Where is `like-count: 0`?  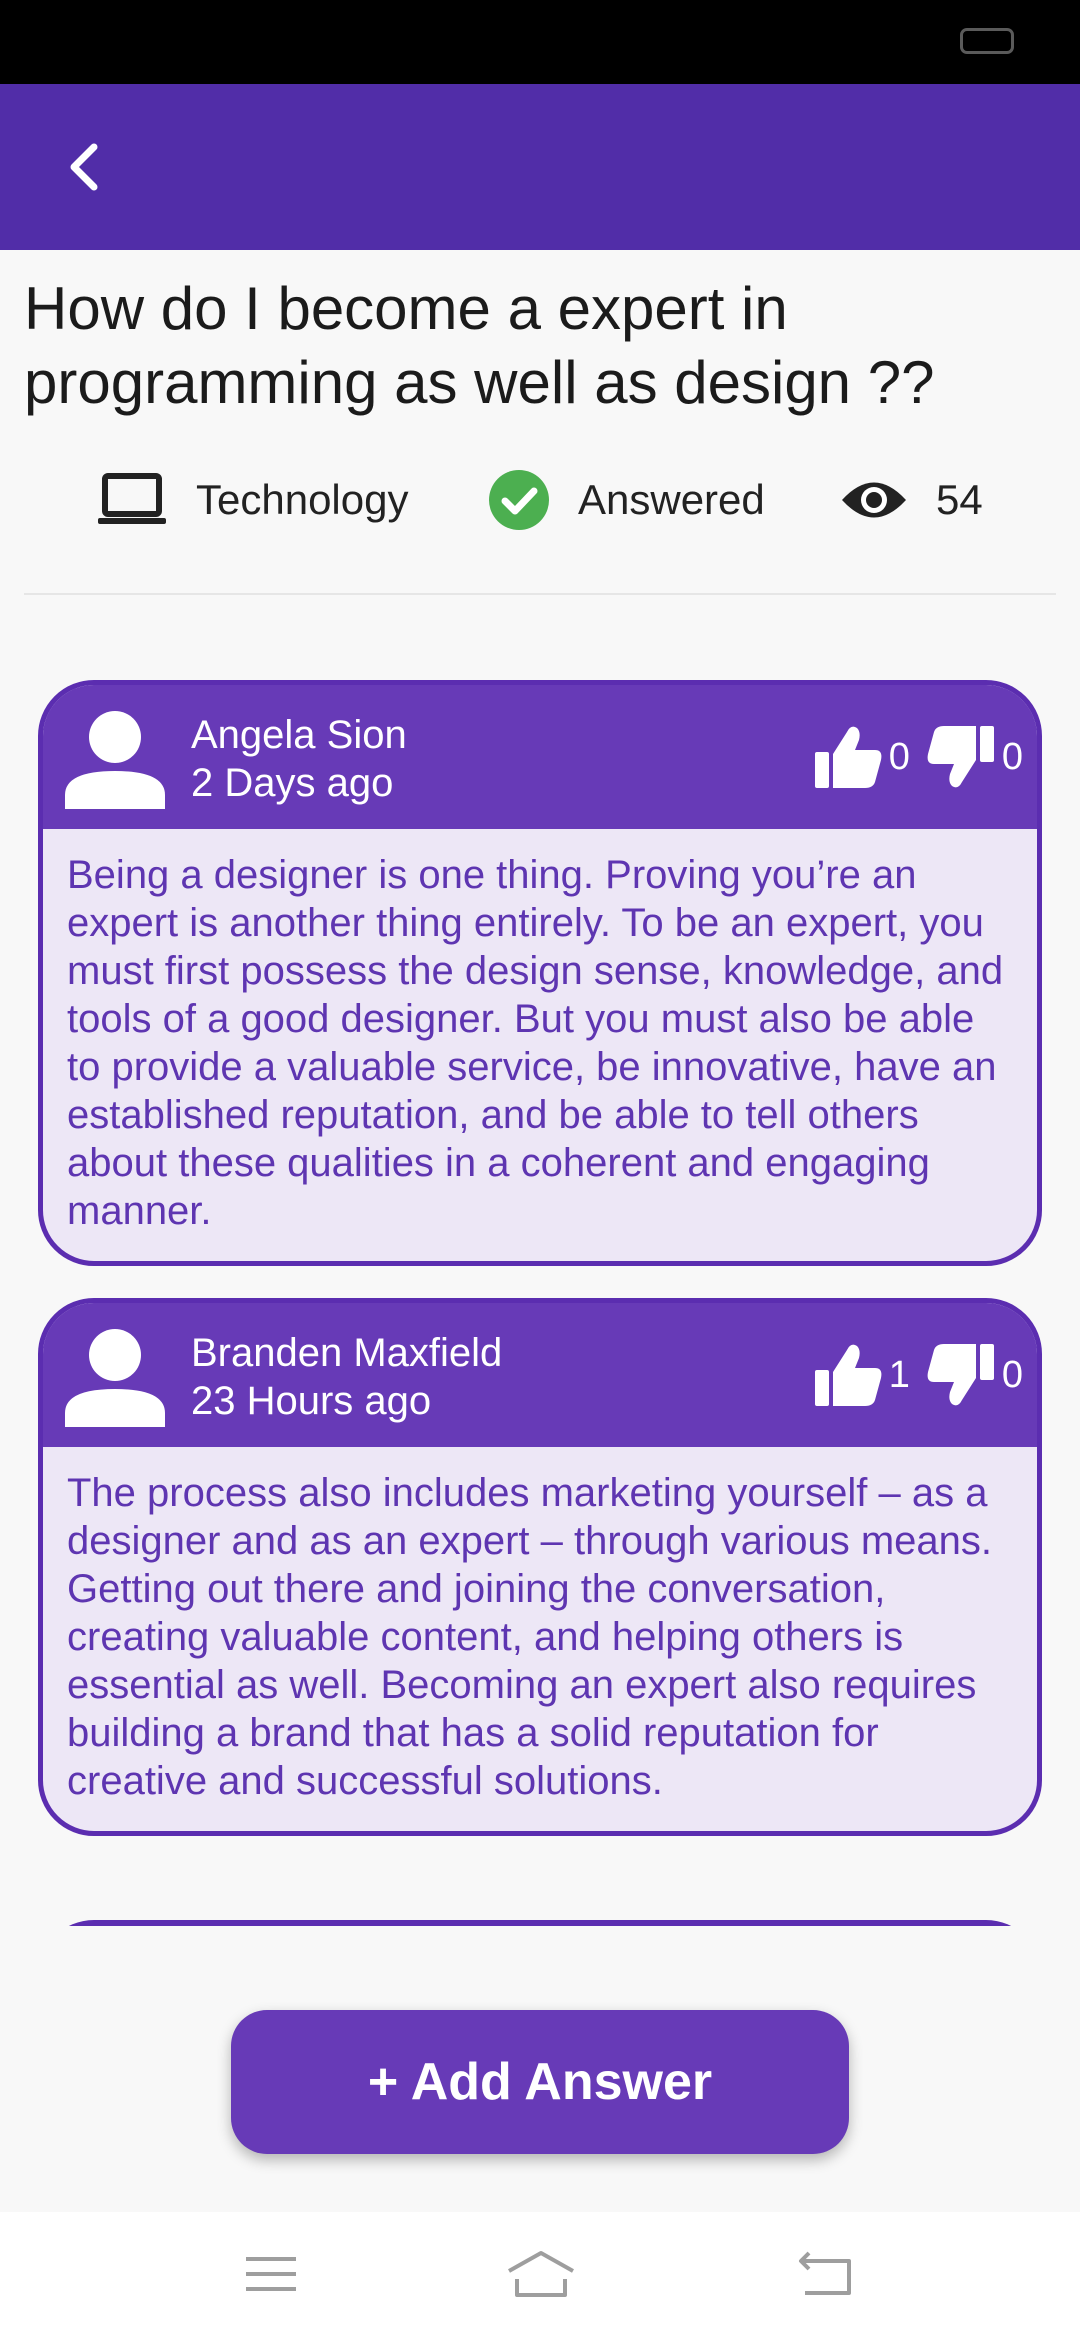
like-count: 0 is located at coordinates (899, 756).